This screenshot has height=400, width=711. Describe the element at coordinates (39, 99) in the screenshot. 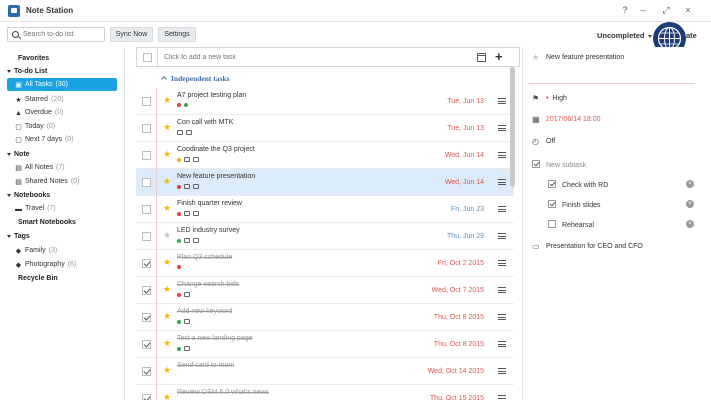

I see `sidebar-item-starred: ★ Starred (20)` at that location.